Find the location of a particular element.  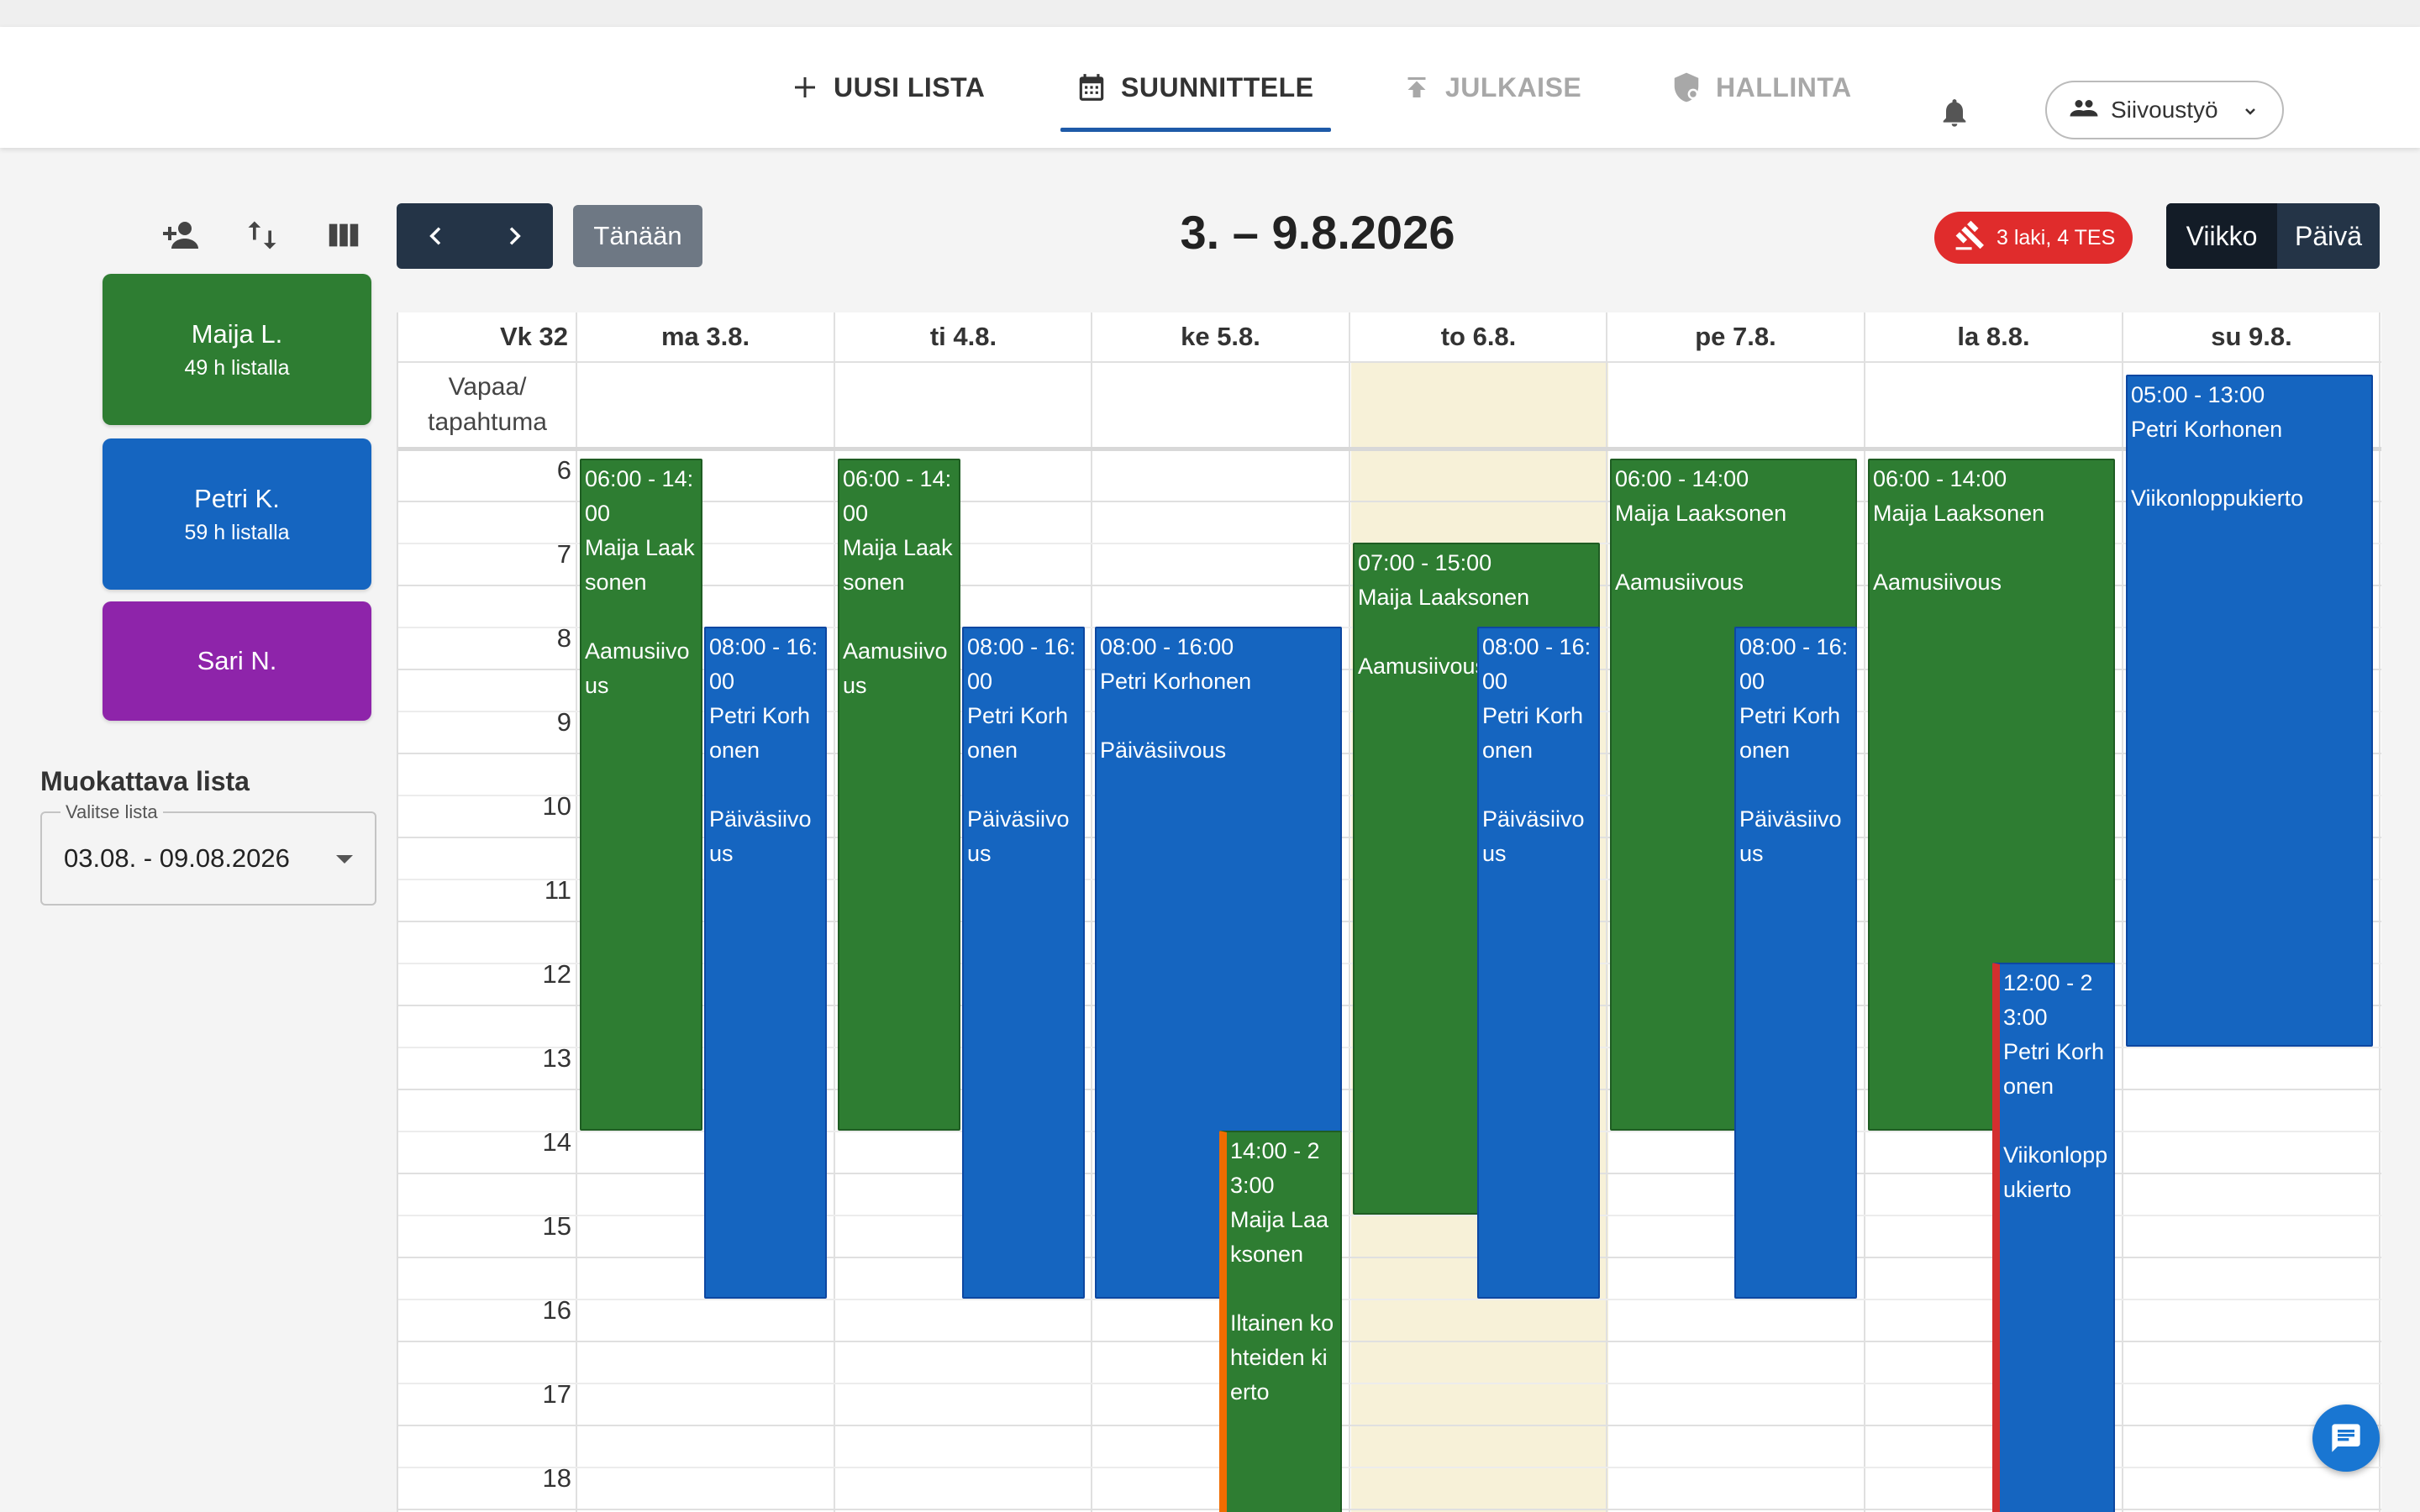

week-nav-buttons is located at coordinates (475, 236).